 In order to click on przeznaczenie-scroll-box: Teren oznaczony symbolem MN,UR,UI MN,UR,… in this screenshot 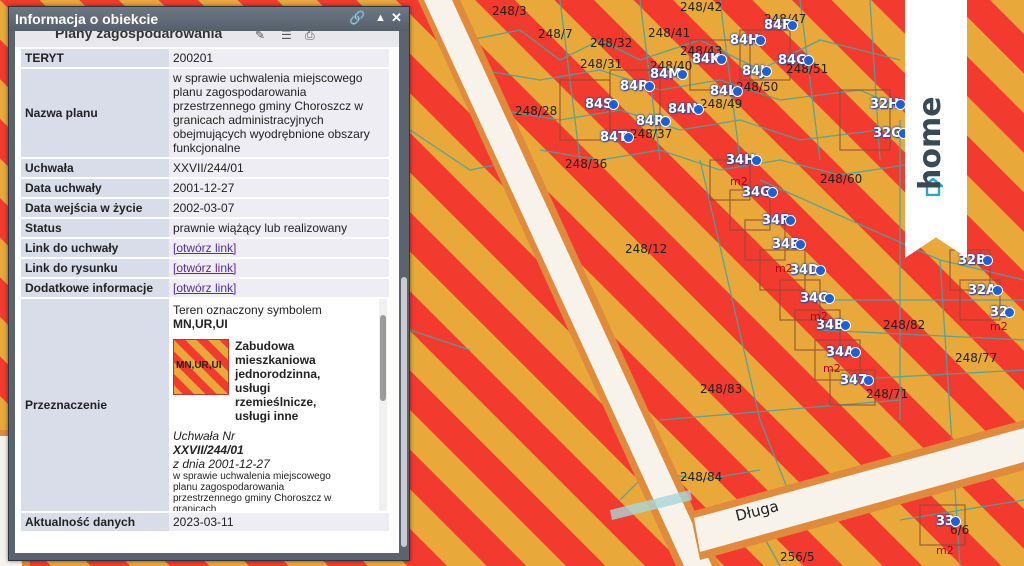, I will do `click(279, 405)`.